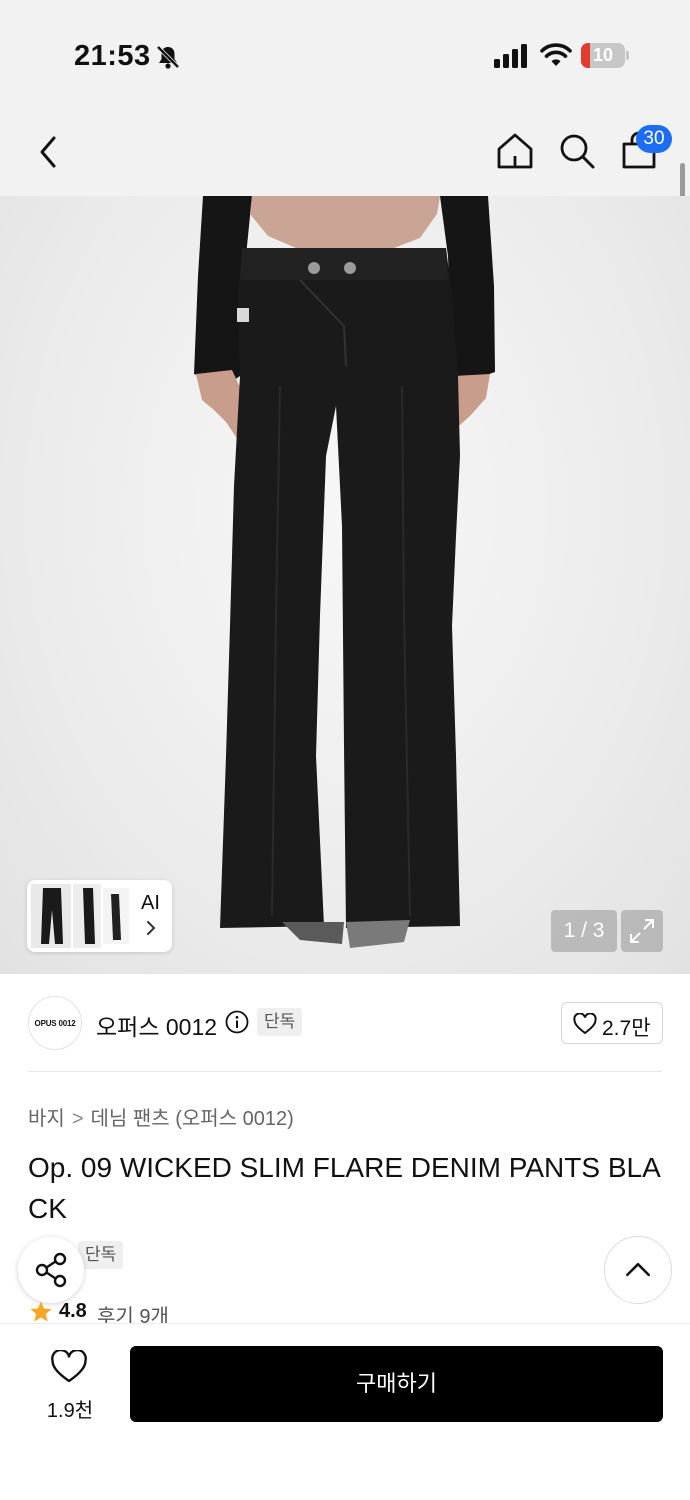 The height and width of the screenshot is (1500, 690). I want to click on ai-thumbnail-card: AI, so click(99, 916).